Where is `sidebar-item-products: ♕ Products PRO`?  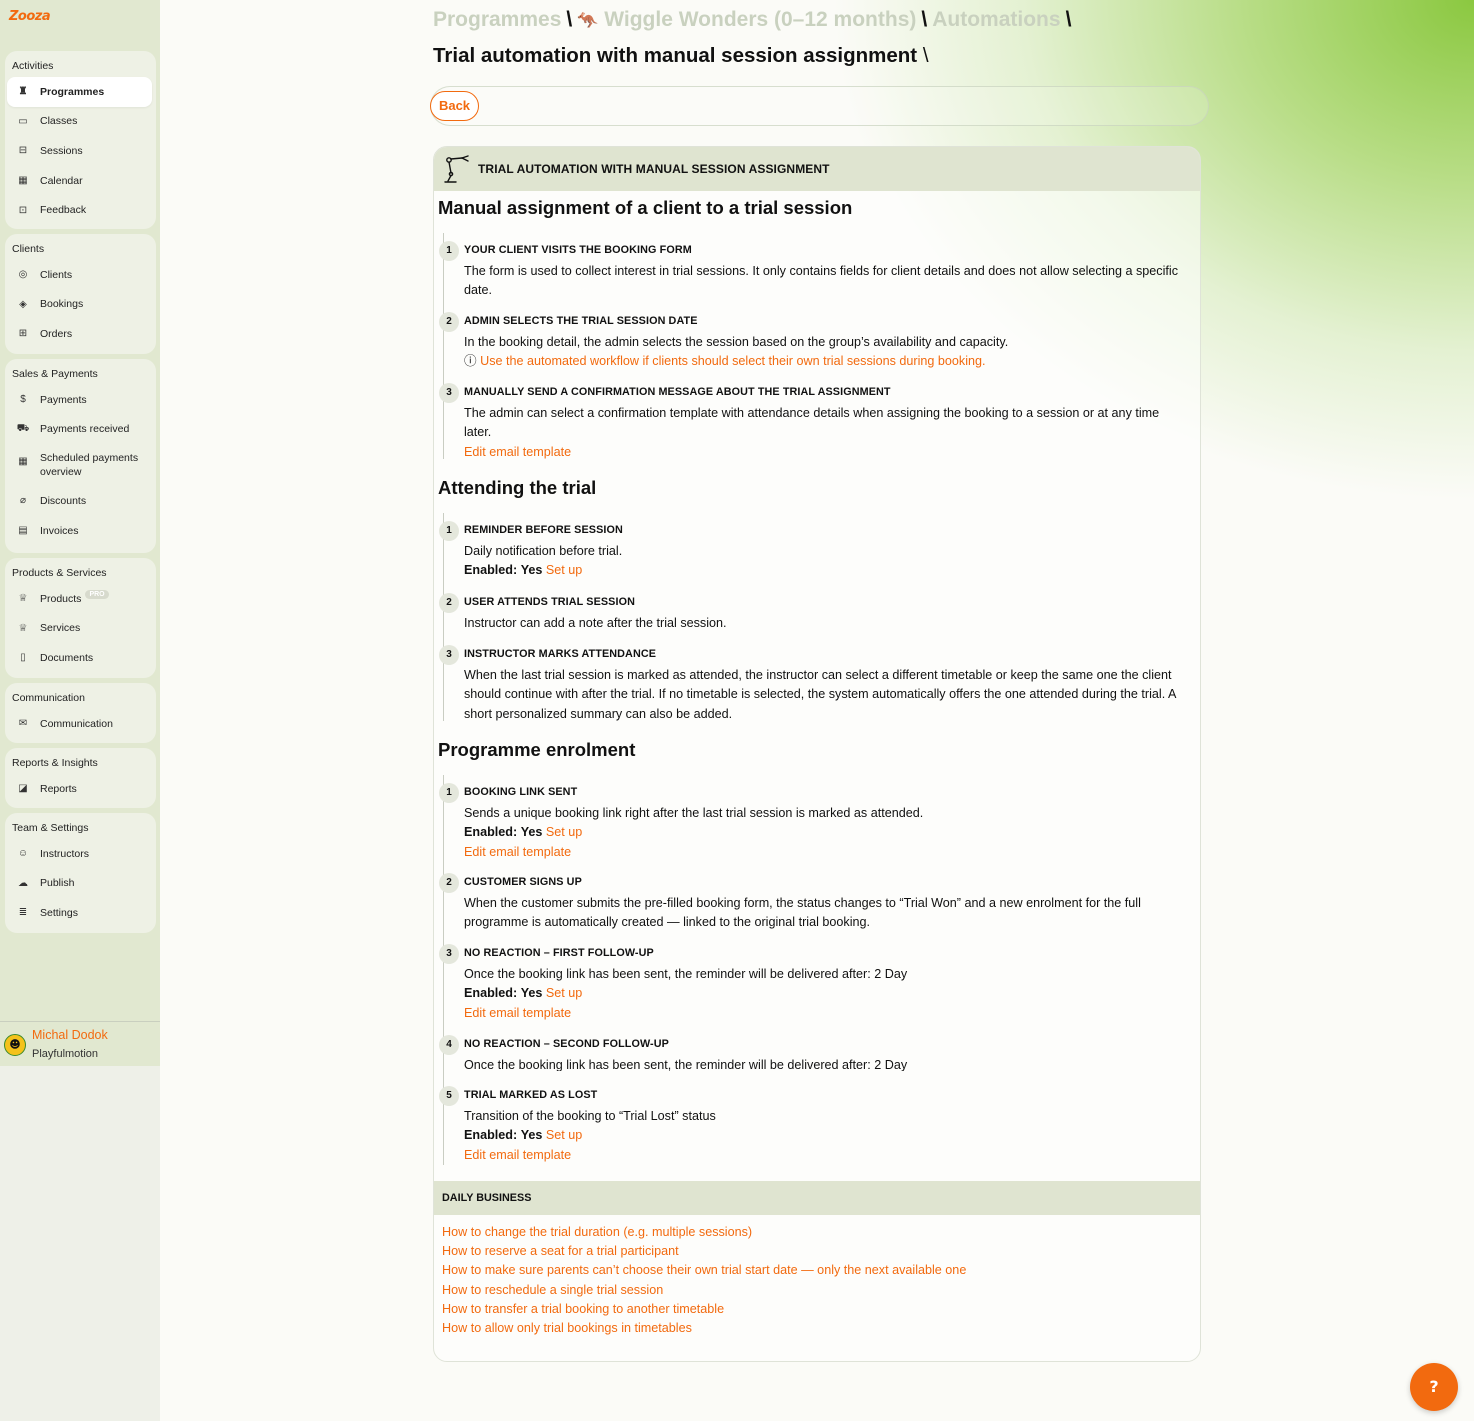 sidebar-item-products: ♕ Products PRO is located at coordinates (79, 599).